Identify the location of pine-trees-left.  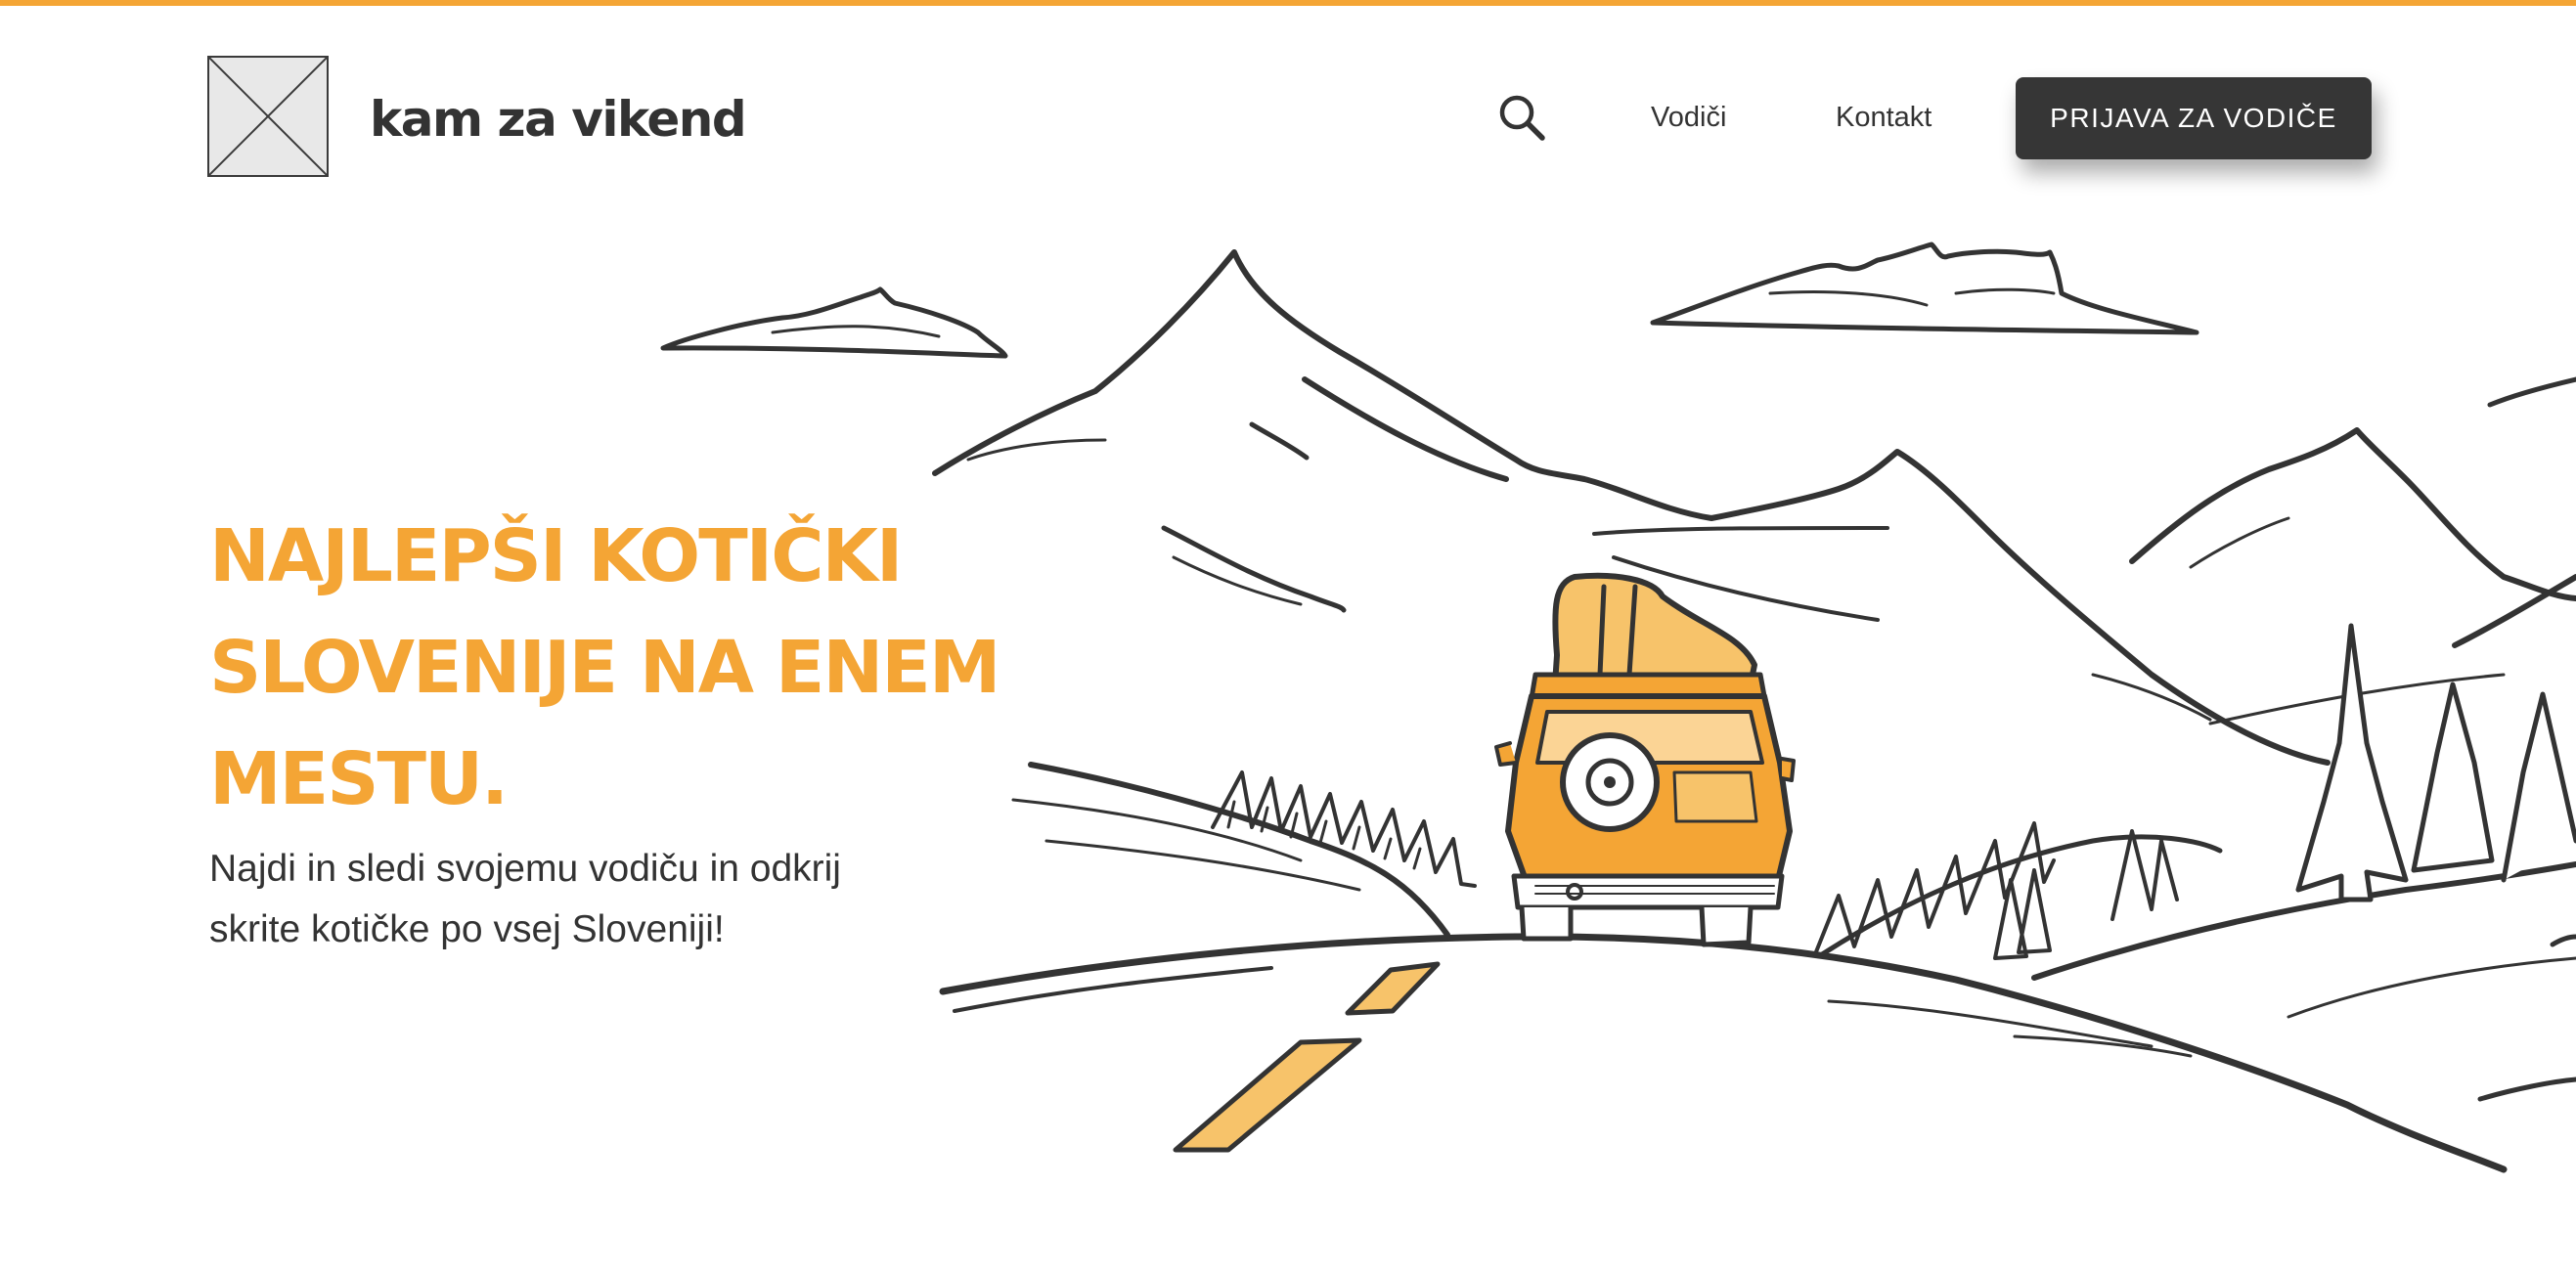
(1344, 829).